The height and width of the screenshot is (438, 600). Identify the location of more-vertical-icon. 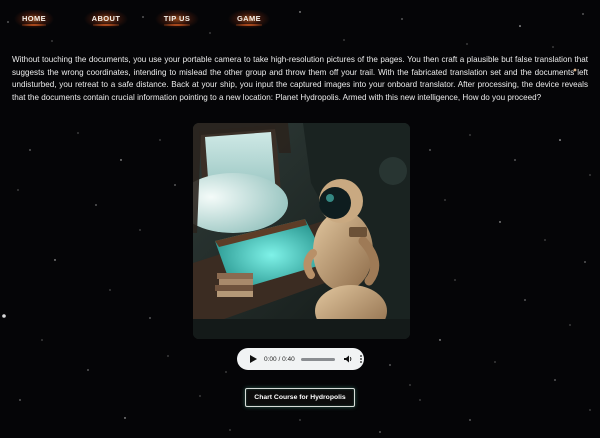
(361, 359).